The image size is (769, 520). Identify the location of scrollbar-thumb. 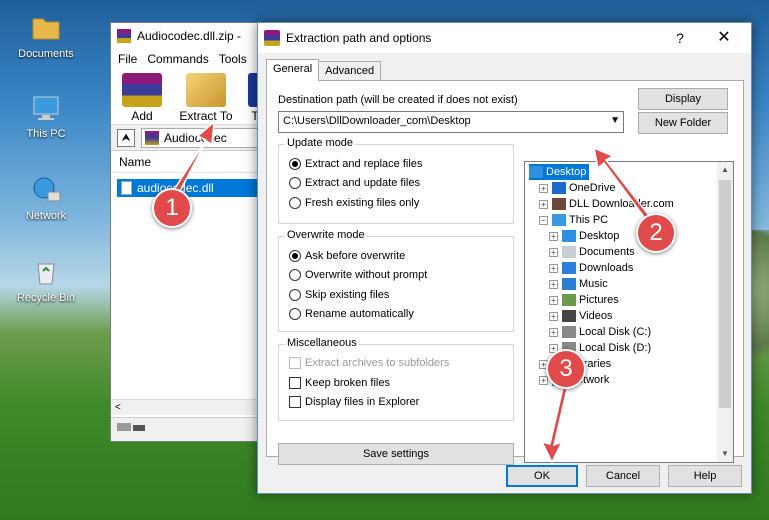
(725, 294).